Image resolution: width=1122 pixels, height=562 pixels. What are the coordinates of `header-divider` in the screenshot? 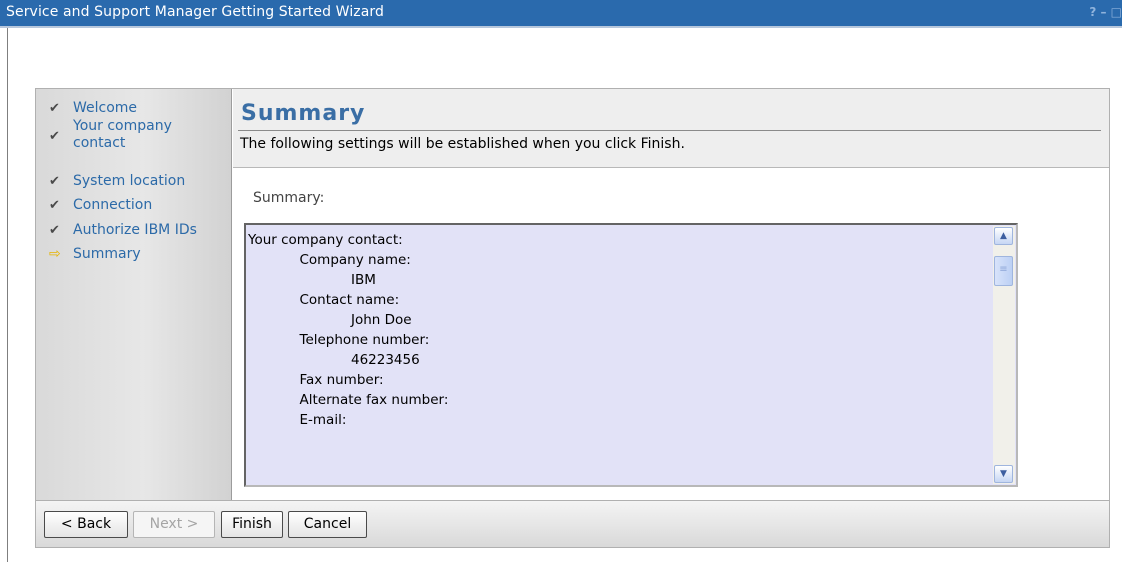 It's located at (669, 130).